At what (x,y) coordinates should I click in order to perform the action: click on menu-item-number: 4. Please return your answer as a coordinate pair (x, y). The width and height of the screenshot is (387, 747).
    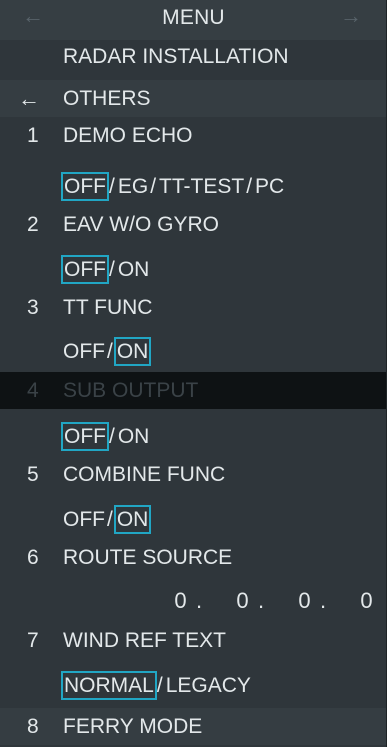
    Looking at the image, I should click on (33, 390).